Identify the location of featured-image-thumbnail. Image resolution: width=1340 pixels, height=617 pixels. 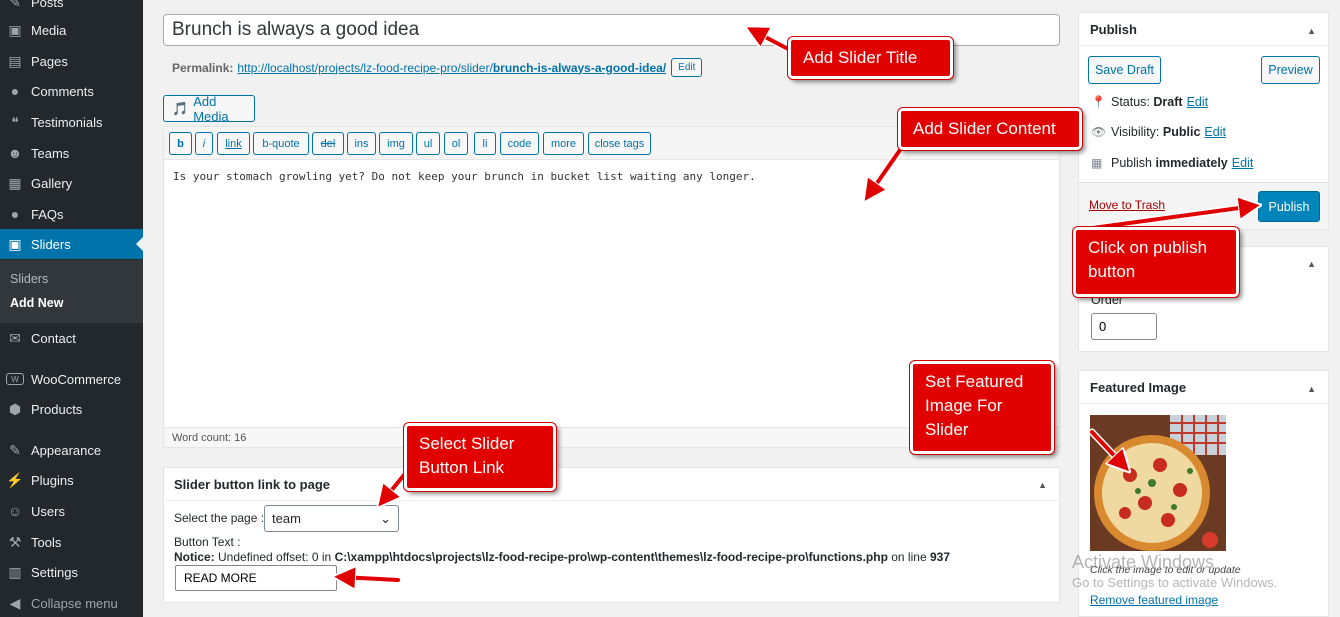
(1158, 483).